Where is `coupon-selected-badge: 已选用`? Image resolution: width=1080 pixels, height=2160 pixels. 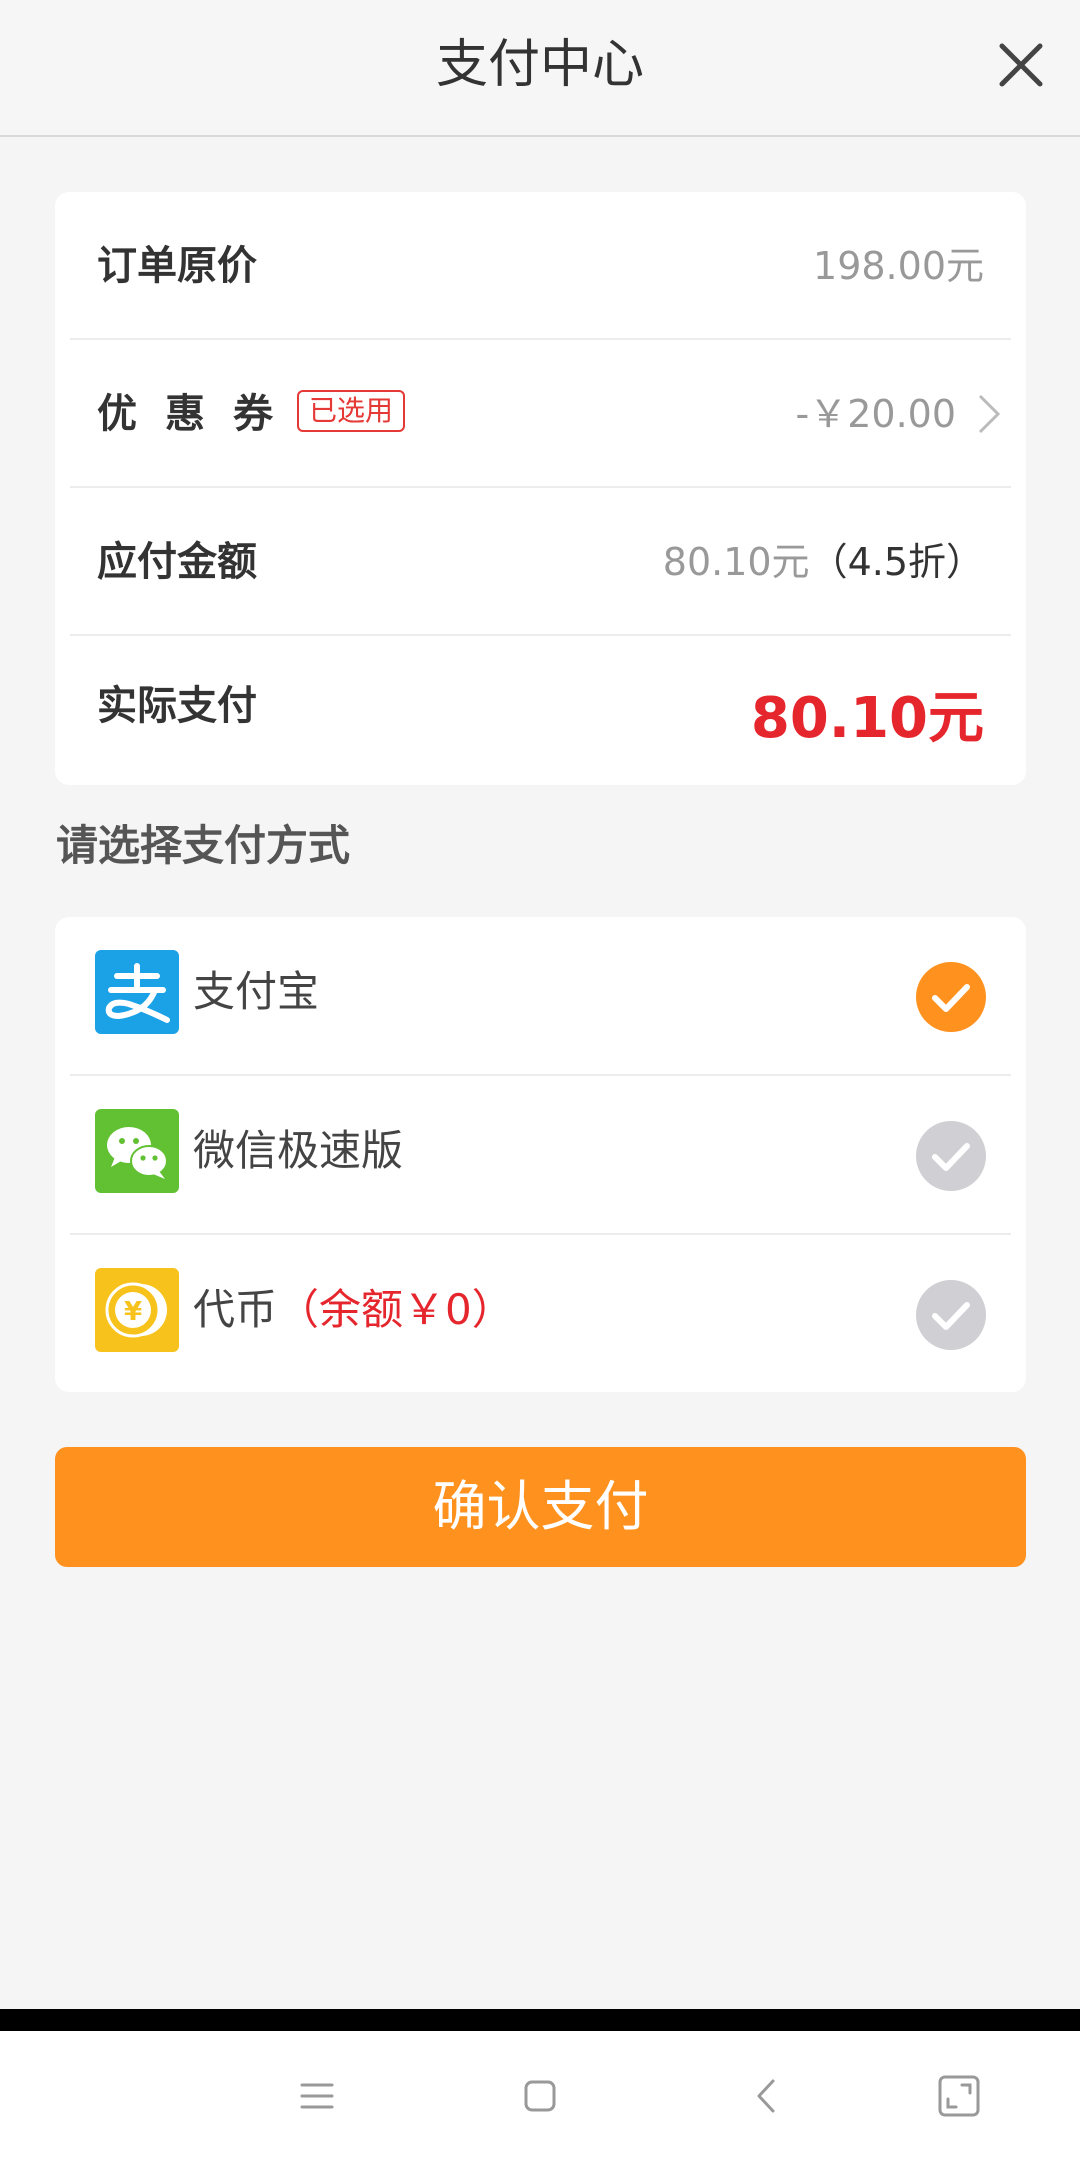 coupon-selected-badge: 已选用 is located at coordinates (351, 411).